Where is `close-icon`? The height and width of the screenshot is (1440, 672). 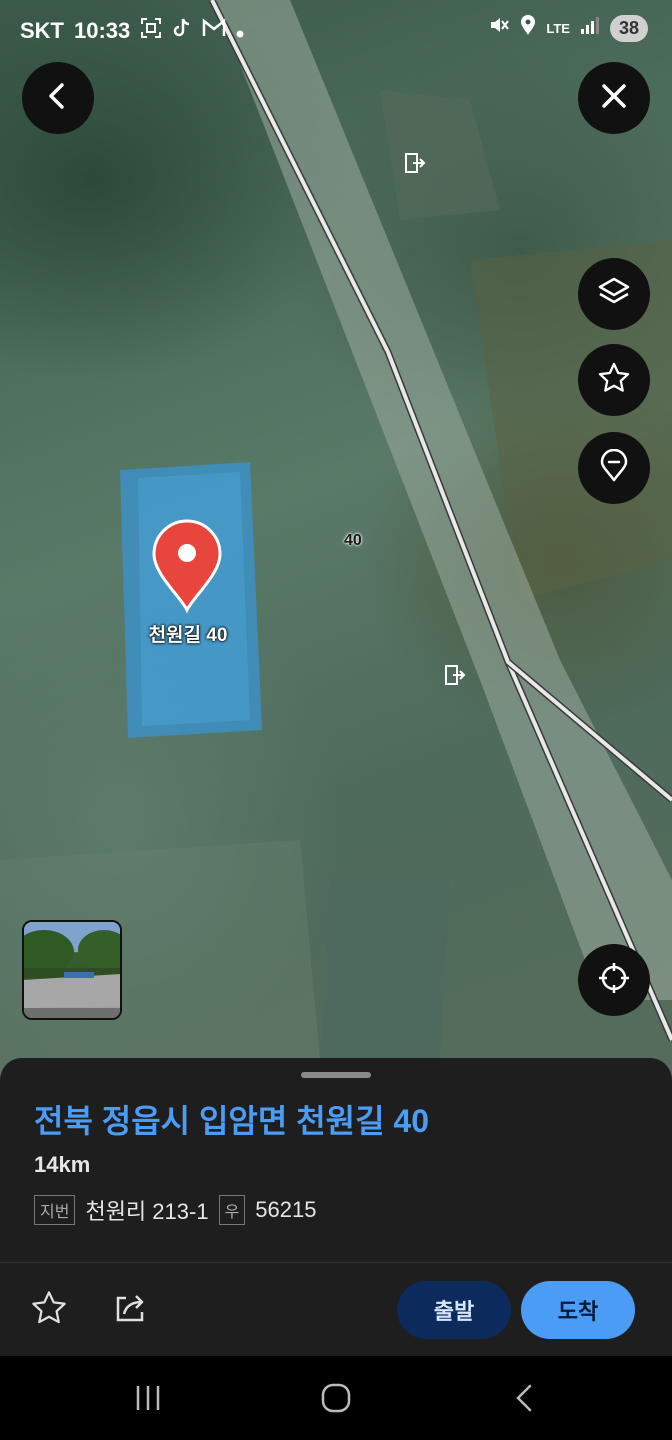 close-icon is located at coordinates (614, 98).